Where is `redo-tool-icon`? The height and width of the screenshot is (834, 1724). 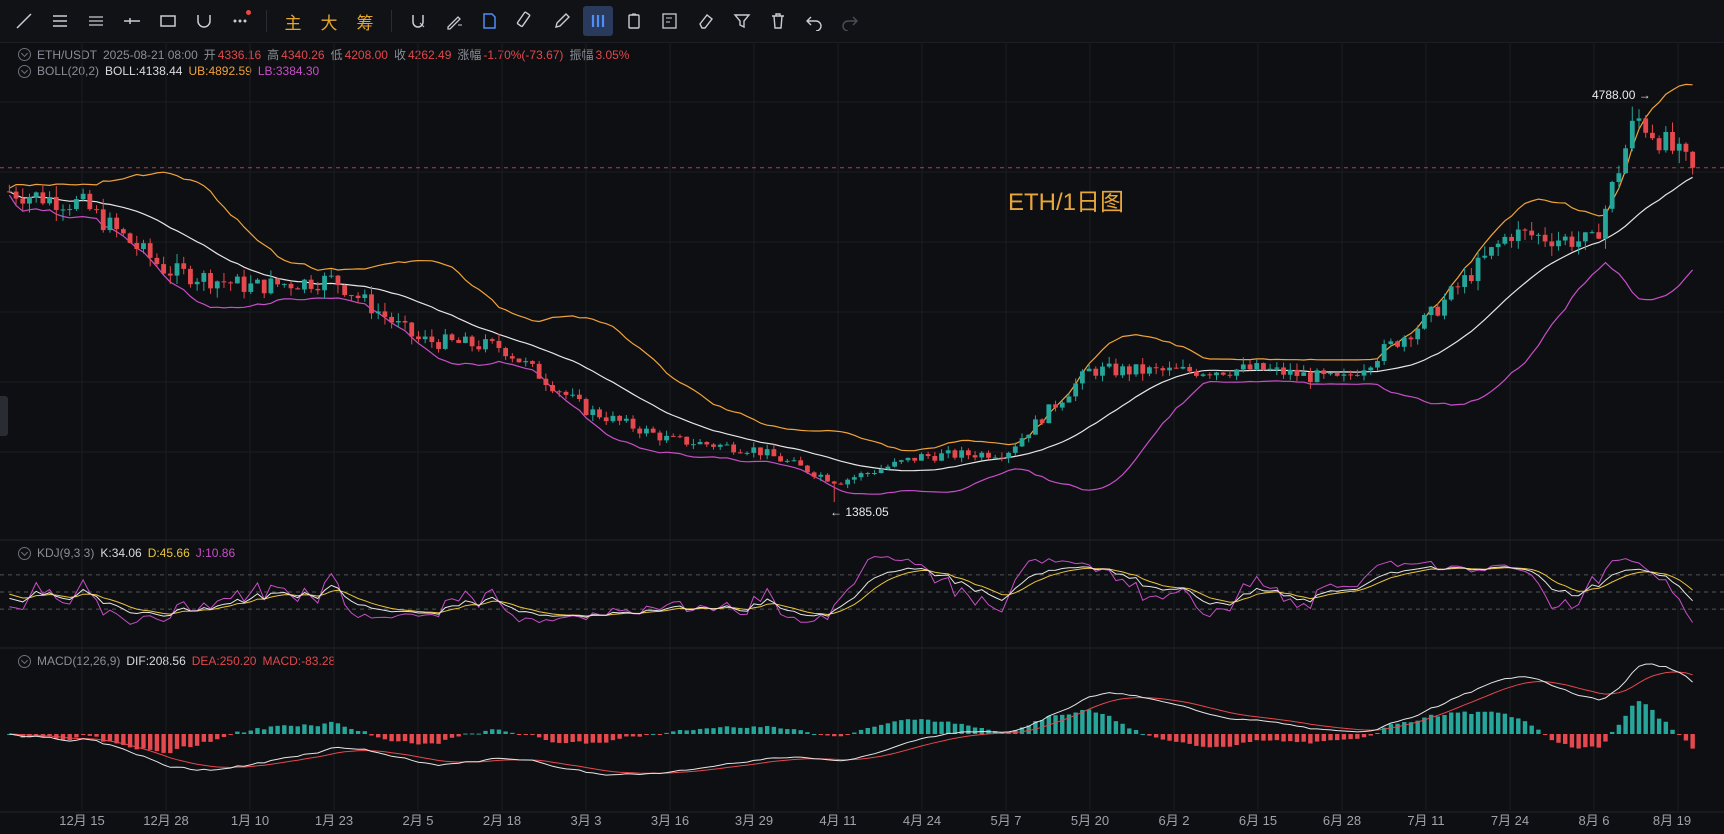
redo-tool-icon is located at coordinates (850, 21).